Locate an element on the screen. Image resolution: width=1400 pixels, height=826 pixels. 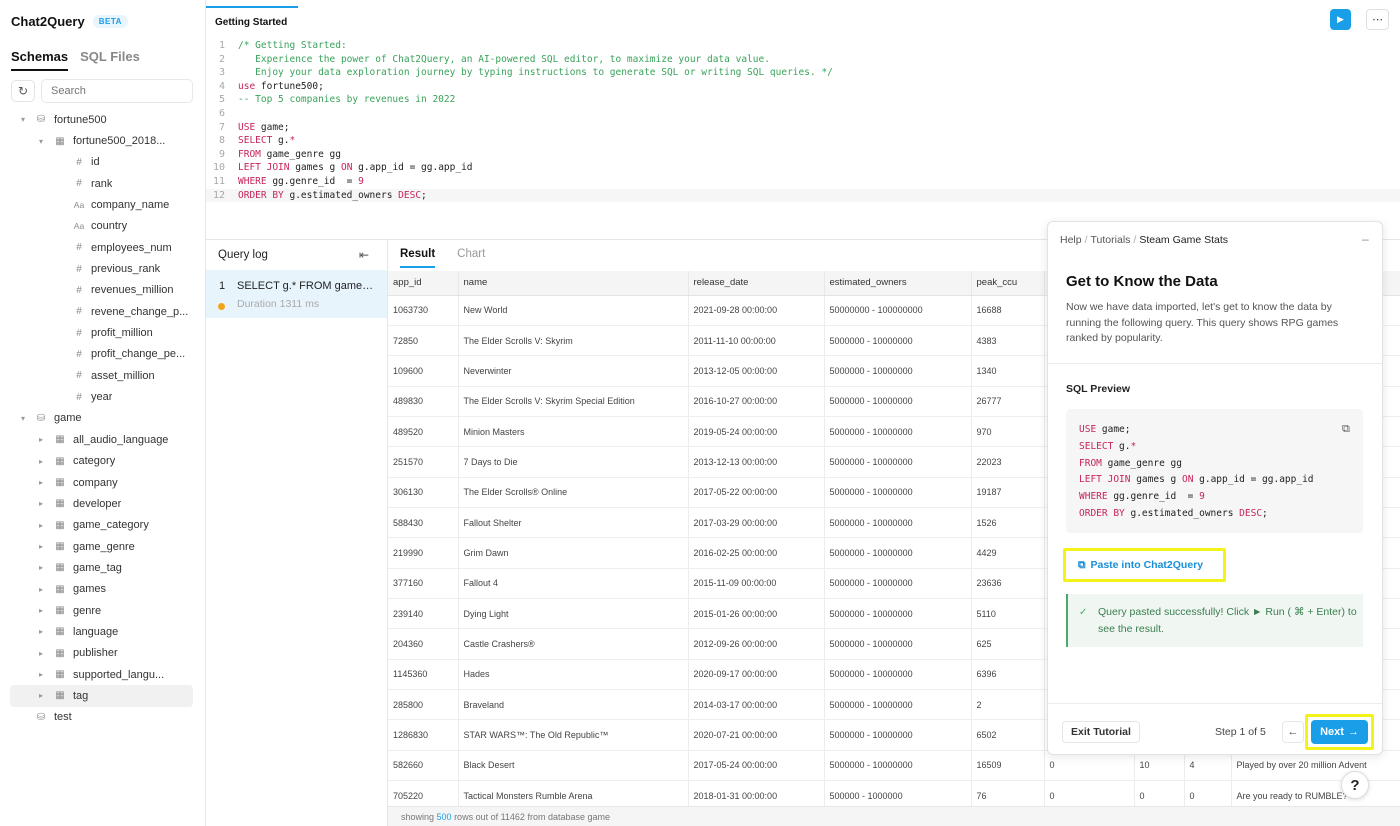
schema-search-input is located at coordinates (117, 91).